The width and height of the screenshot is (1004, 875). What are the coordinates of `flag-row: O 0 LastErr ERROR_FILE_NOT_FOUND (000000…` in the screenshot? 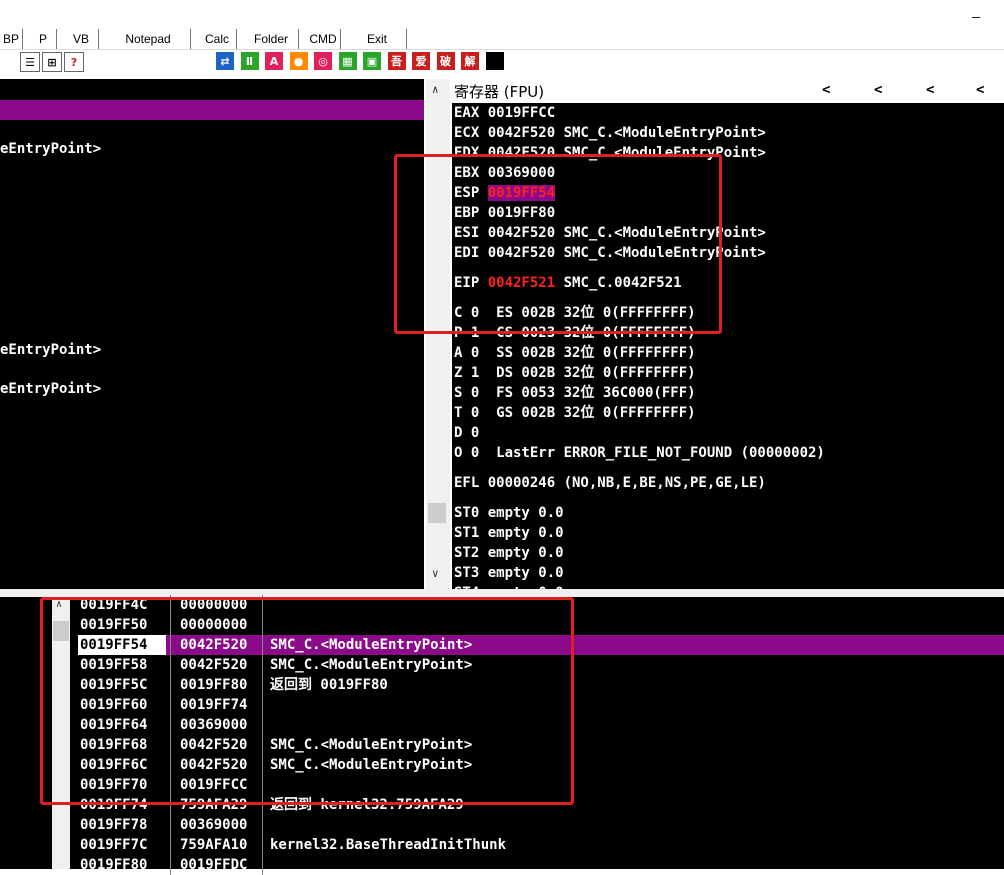 It's located at (639, 453).